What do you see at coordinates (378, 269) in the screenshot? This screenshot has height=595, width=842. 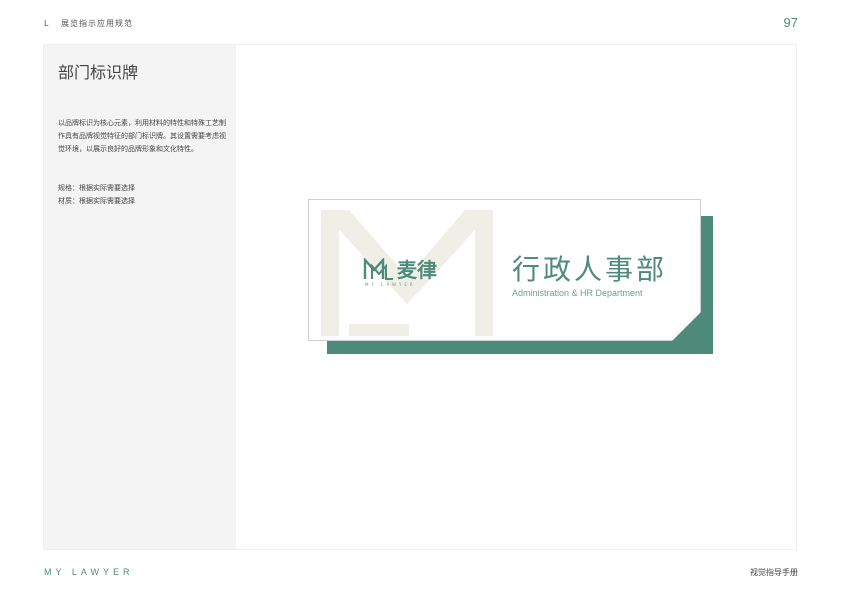 I see `logo-m-icon` at bounding box center [378, 269].